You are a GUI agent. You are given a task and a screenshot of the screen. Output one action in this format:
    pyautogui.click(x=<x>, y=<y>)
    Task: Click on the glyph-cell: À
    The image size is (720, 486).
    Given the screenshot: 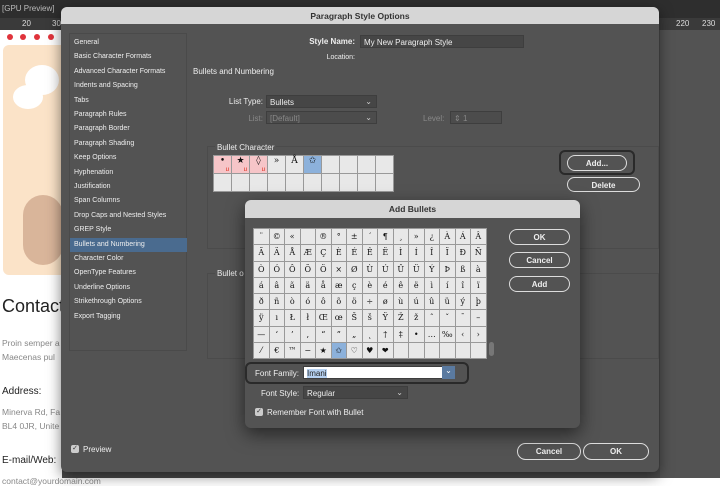 What is the action you would take?
    pyautogui.click(x=447, y=237)
    